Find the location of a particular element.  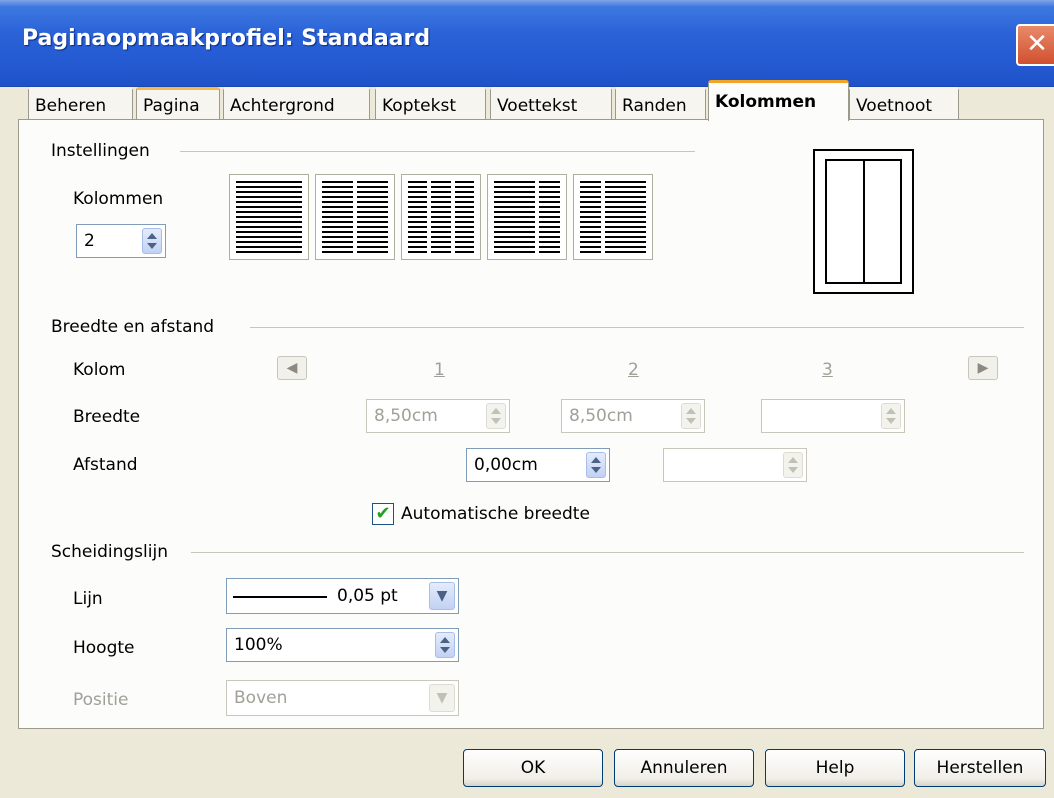

title-bar: Paginaopmaakprofiel: Standaard ✕ is located at coordinates (527, 43).